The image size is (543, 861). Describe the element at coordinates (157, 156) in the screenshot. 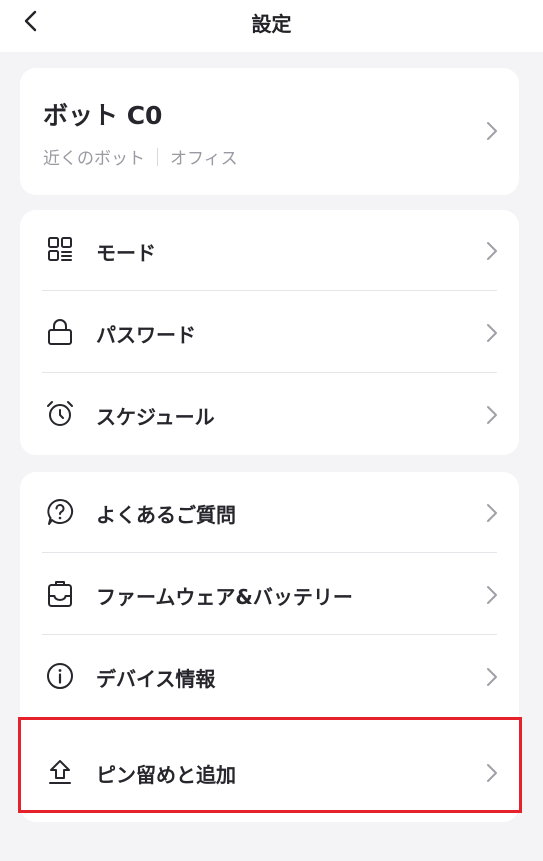

I see `meta-divider` at that location.